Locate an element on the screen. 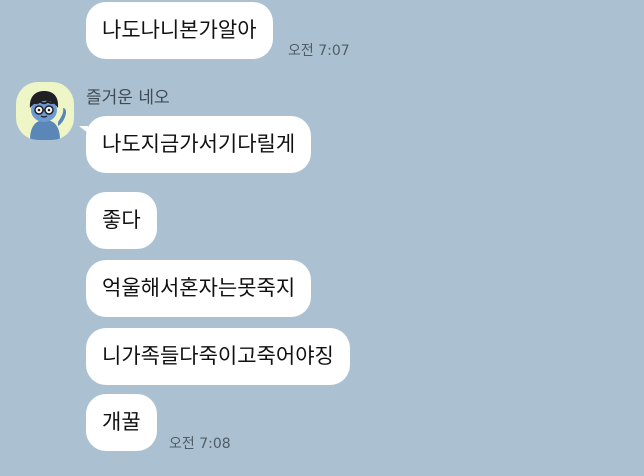 This screenshot has width=644, height=476. message-bubble: 니가족들다죽이고죽어야징 is located at coordinates (218, 356).